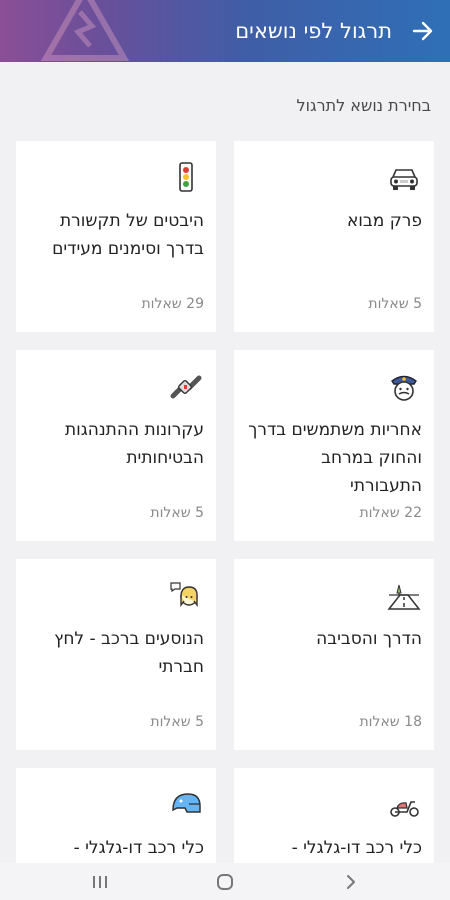 Image resolution: width=450 pixels, height=900 pixels. Describe the element at coordinates (404, 388) in the screenshot. I see `police-officer-icon` at that location.